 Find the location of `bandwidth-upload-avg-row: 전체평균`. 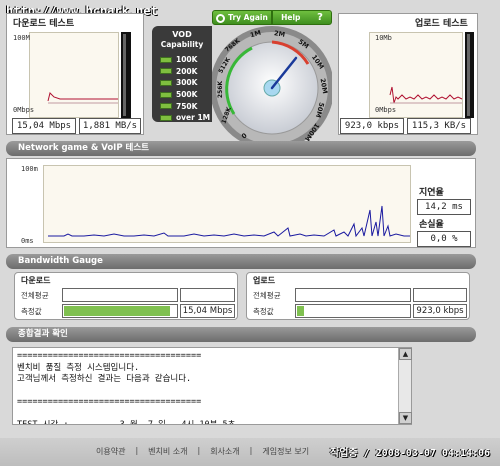

bandwidth-upload-avg-row: 전체평균 is located at coordinates (360, 295).